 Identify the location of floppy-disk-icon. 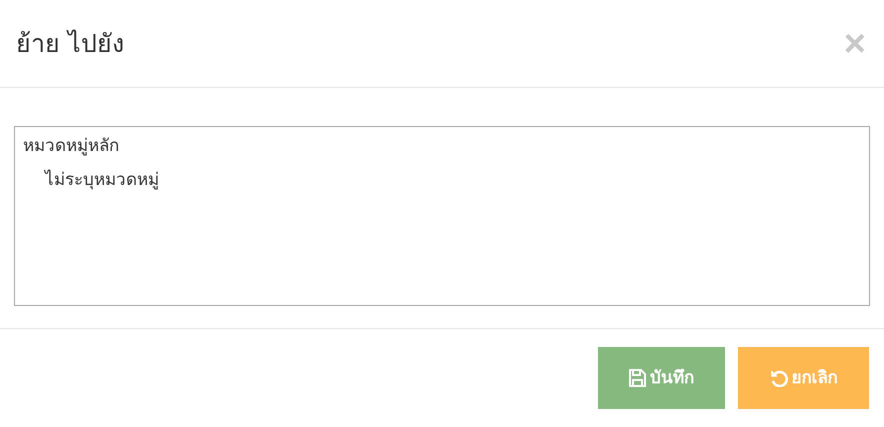
(637, 378).